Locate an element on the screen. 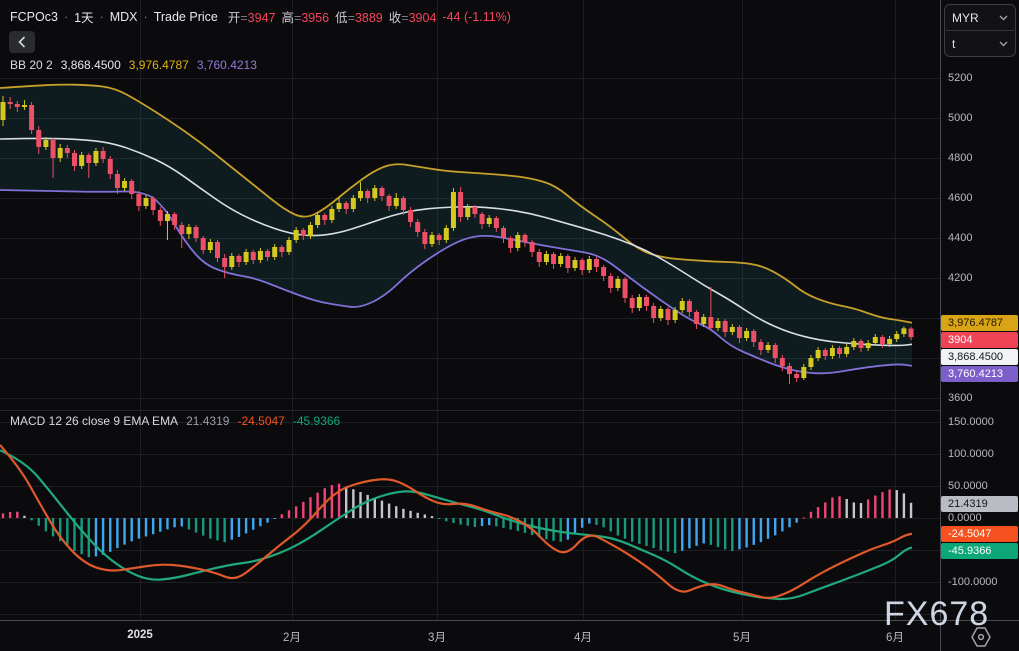 The image size is (1019, 651). back-button is located at coordinates (22, 42).